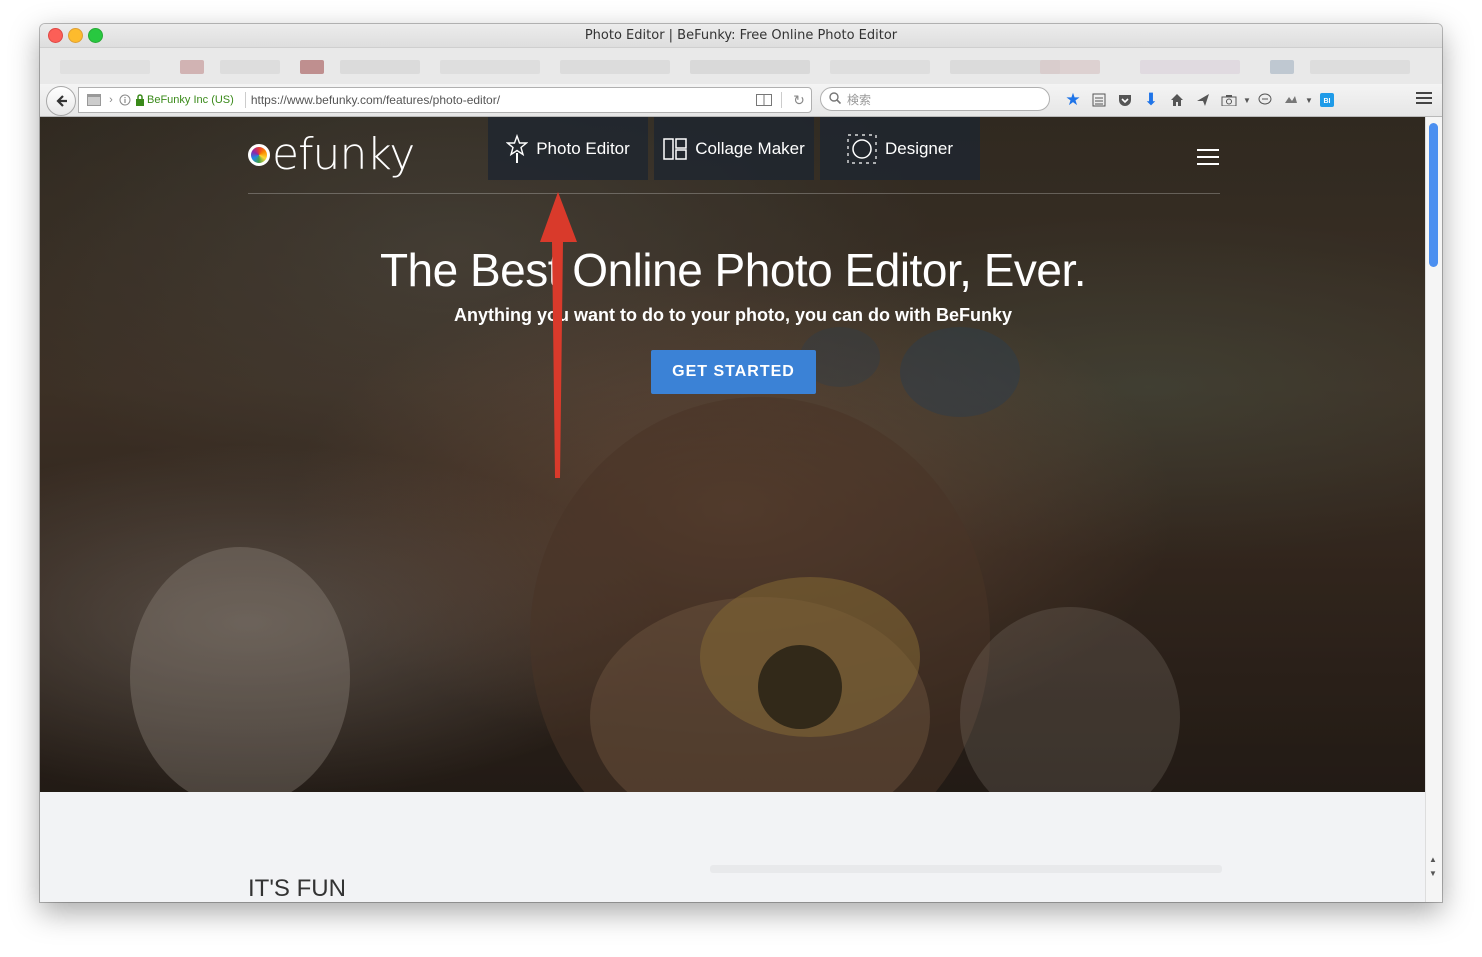 This screenshot has width=1482, height=957. I want to click on reader-view-icon, so click(764, 100).